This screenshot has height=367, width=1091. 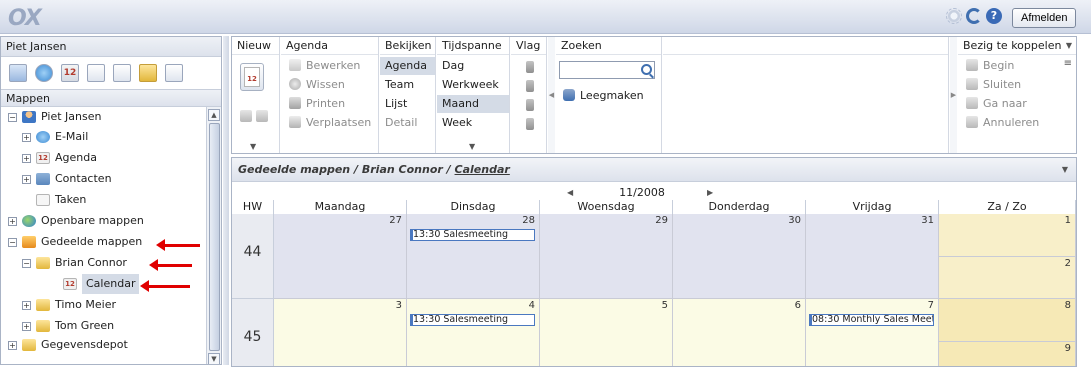 I want to click on weekend-cell: 2, so click(x=1007, y=278).